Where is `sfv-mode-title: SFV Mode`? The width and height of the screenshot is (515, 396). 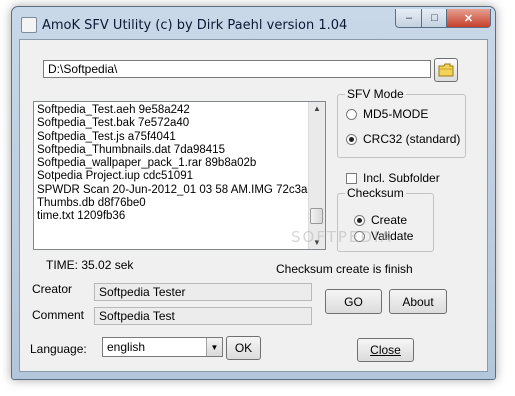 sfv-mode-title: SFV Mode is located at coordinates (375, 94).